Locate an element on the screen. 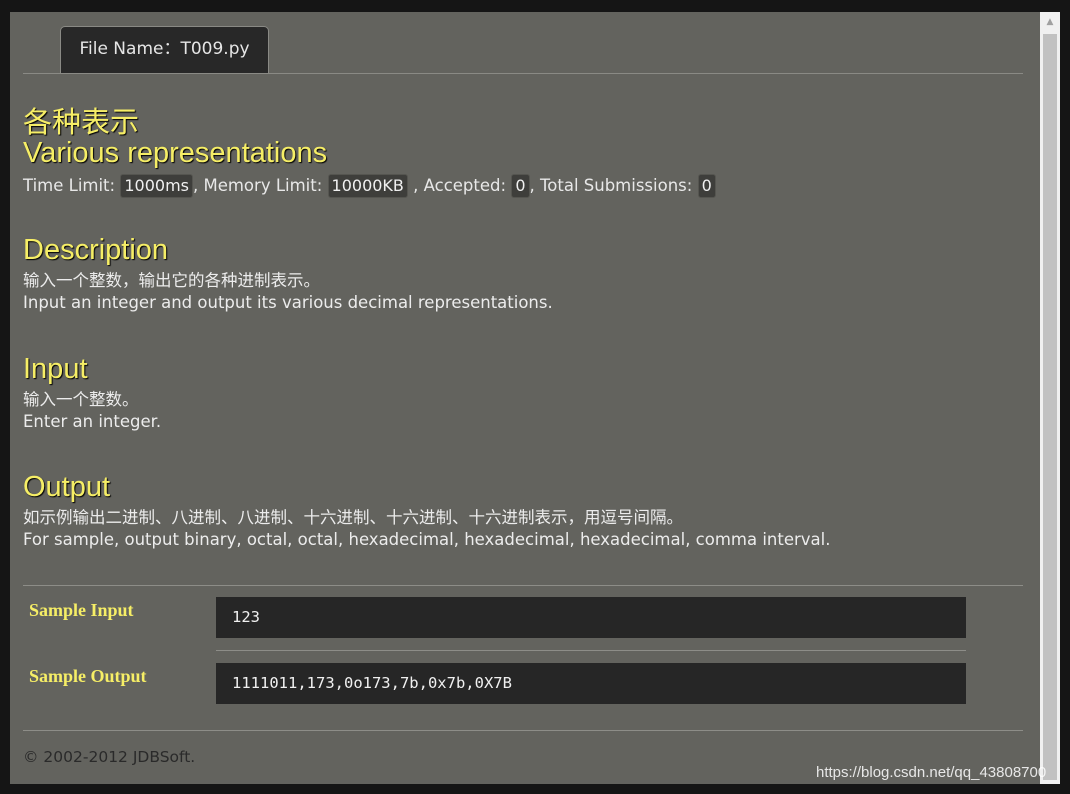 The width and height of the screenshot is (1070, 794). tab-divider is located at coordinates (523, 73).